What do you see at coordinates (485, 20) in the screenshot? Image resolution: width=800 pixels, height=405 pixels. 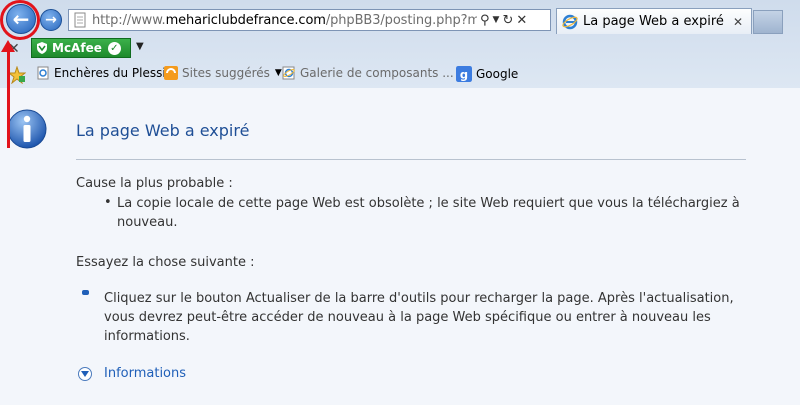 I see `search-icon: ⚲` at bounding box center [485, 20].